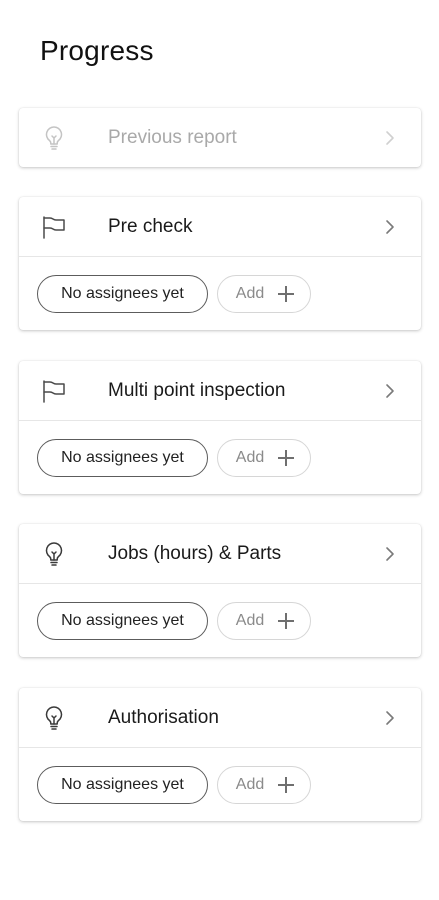 The width and height of the screenshot is (439, 900). I want to click on card-header: Authorisation, so click(220, 717).